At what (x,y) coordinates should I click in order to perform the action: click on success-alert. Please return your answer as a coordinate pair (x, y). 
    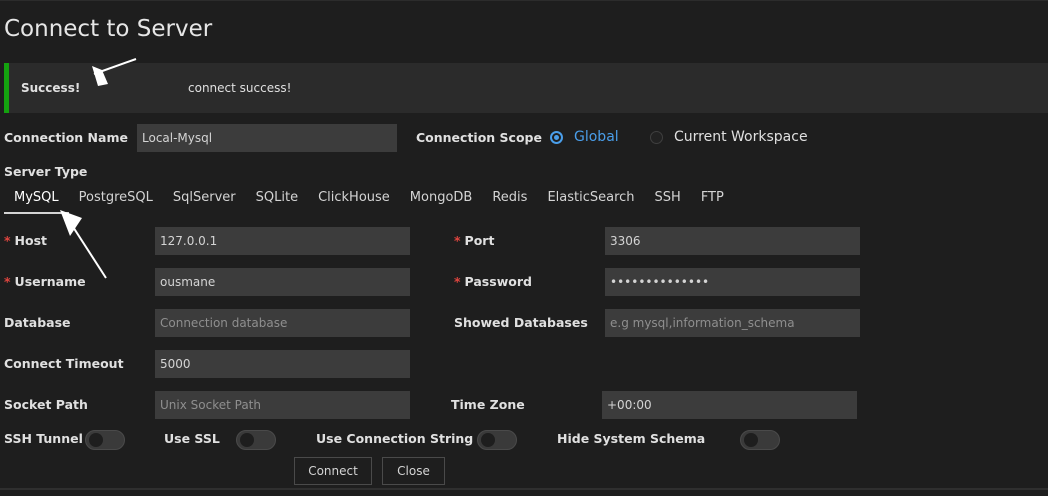
    Looking at the image, I should click on (526, 88).